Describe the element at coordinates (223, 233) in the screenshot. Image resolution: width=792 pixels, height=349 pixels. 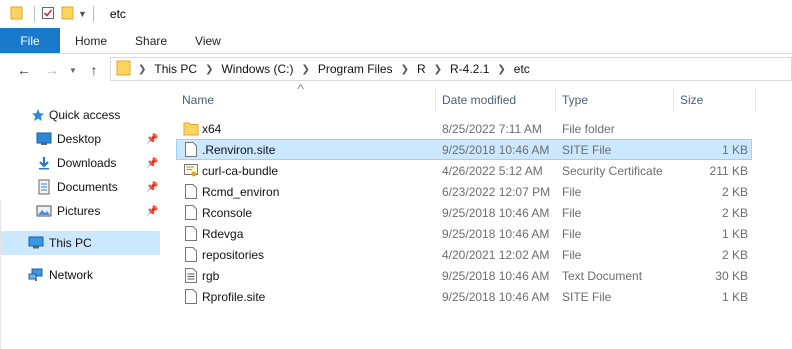
I see `file-name: Rdevga` at that location.